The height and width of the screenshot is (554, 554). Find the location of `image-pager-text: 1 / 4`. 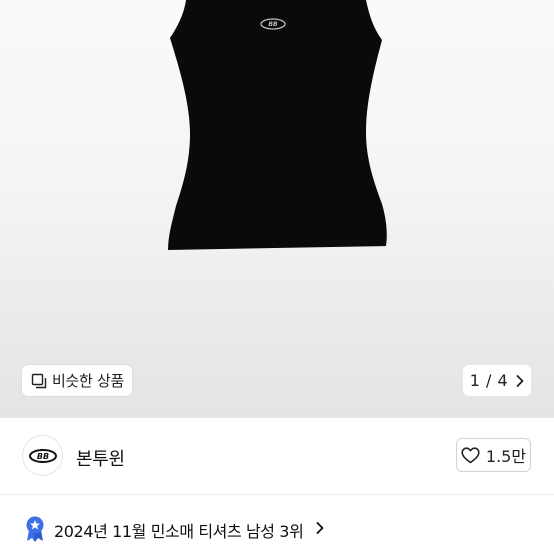

image-pager-text: 1 / 4 is located at coordinates (489, 380).